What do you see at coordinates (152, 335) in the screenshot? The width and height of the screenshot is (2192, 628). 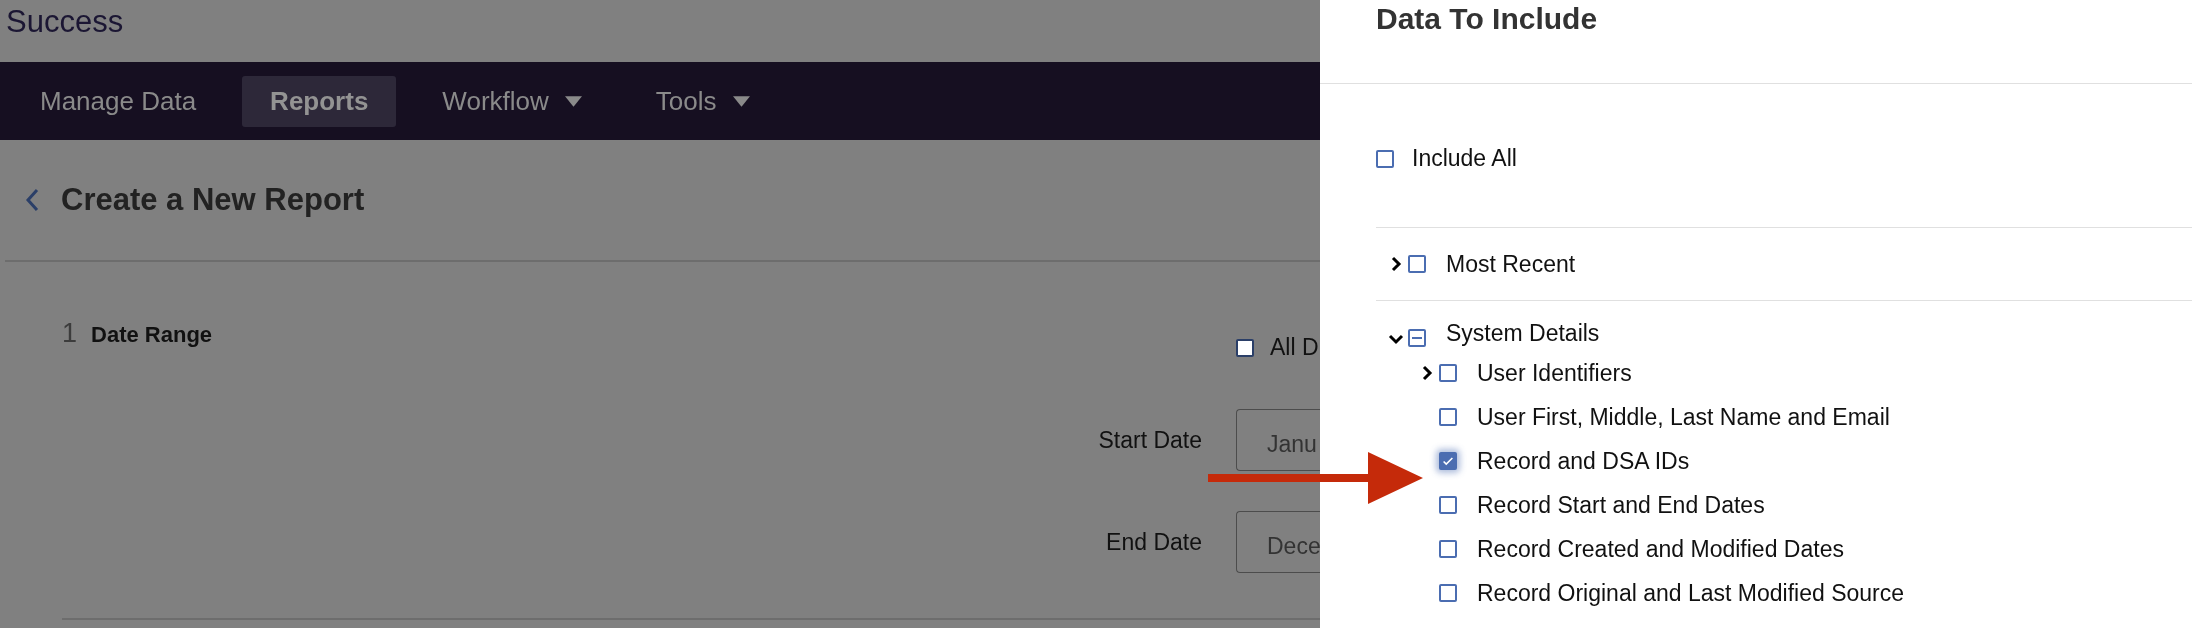 I see `section-title: Date Range` at bounding box center [152, 335].